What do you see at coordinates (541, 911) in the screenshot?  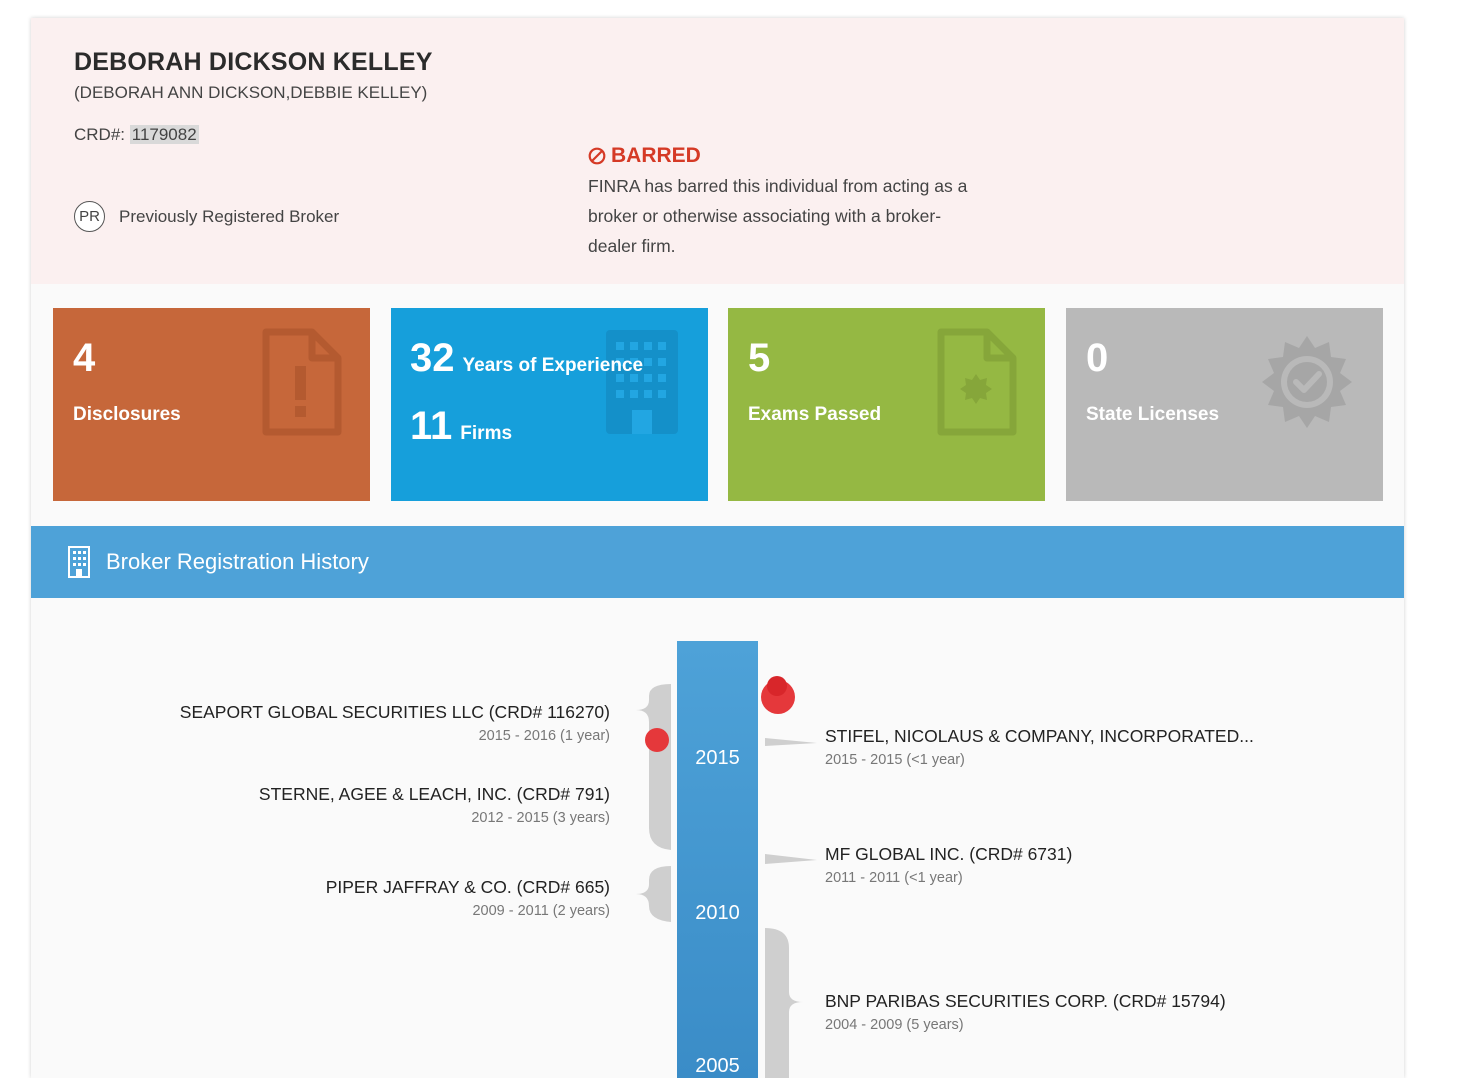 I see `firm-dates: 2009 - 2011 (2 years)` at bounding box center [541, 911].